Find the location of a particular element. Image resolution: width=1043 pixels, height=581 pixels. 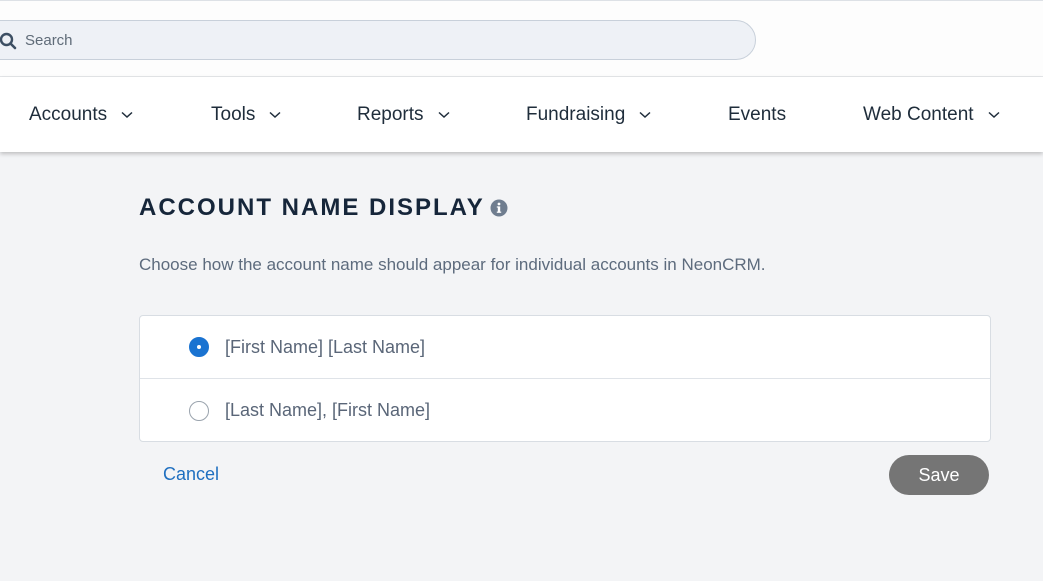

nav-item-label: Web Content is located at coordinates (918, 114).